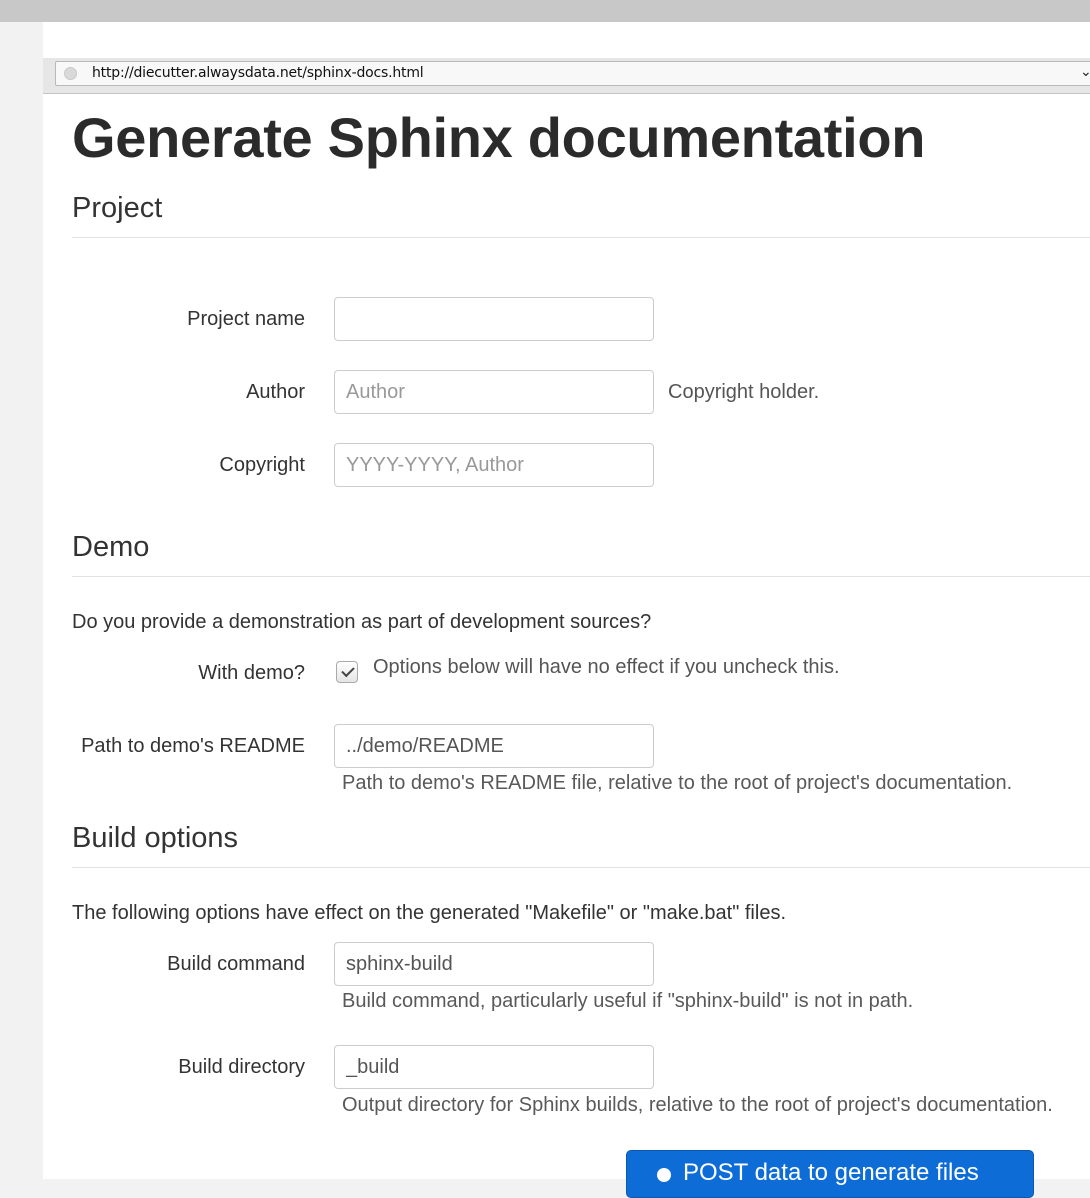  I want to click on copyright-label: Copyright, so click(262, 465).